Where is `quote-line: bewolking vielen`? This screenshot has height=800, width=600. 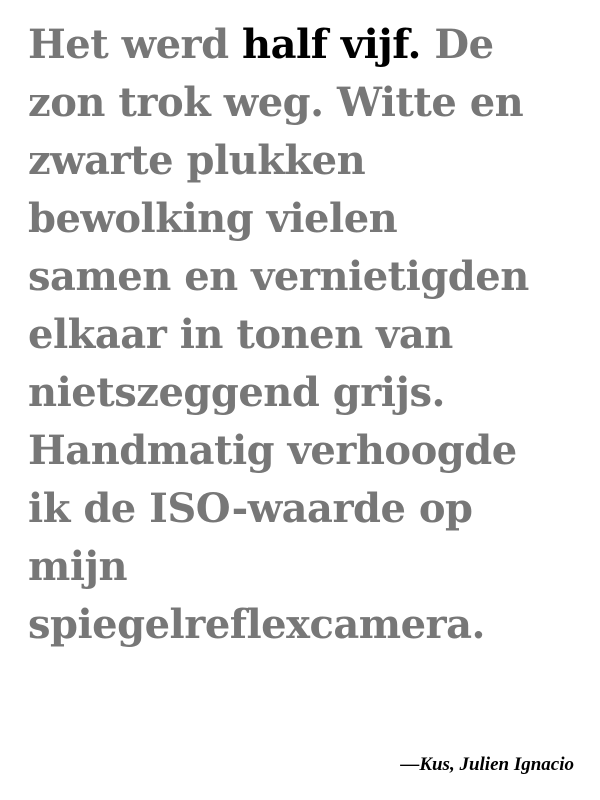
quote-line: bewolking vielen is located at coordinates (213, 218).